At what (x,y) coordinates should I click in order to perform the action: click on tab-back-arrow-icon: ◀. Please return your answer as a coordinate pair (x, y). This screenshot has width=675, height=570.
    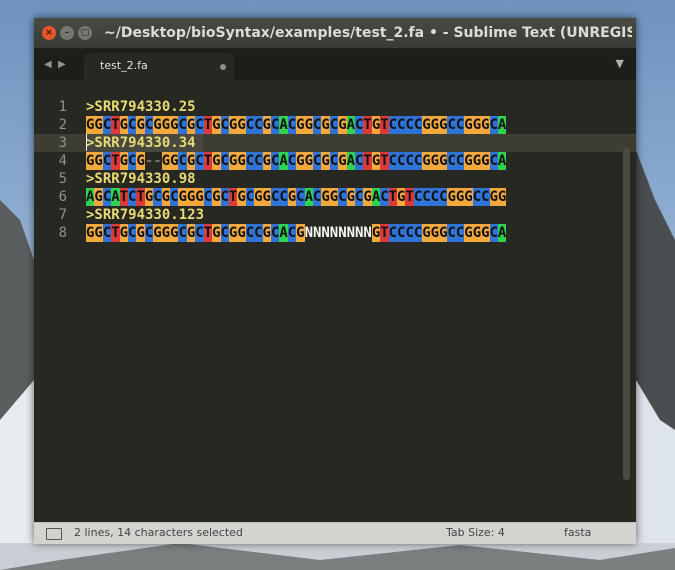
    Looking at the image, I should click on (48, 64).